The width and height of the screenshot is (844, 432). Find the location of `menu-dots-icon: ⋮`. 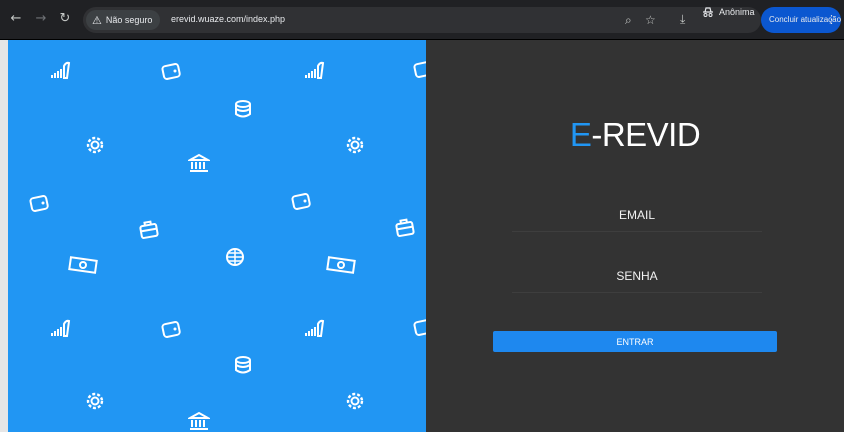

menu-dots-icon: ⋮ is located at coordinates (831, 20).